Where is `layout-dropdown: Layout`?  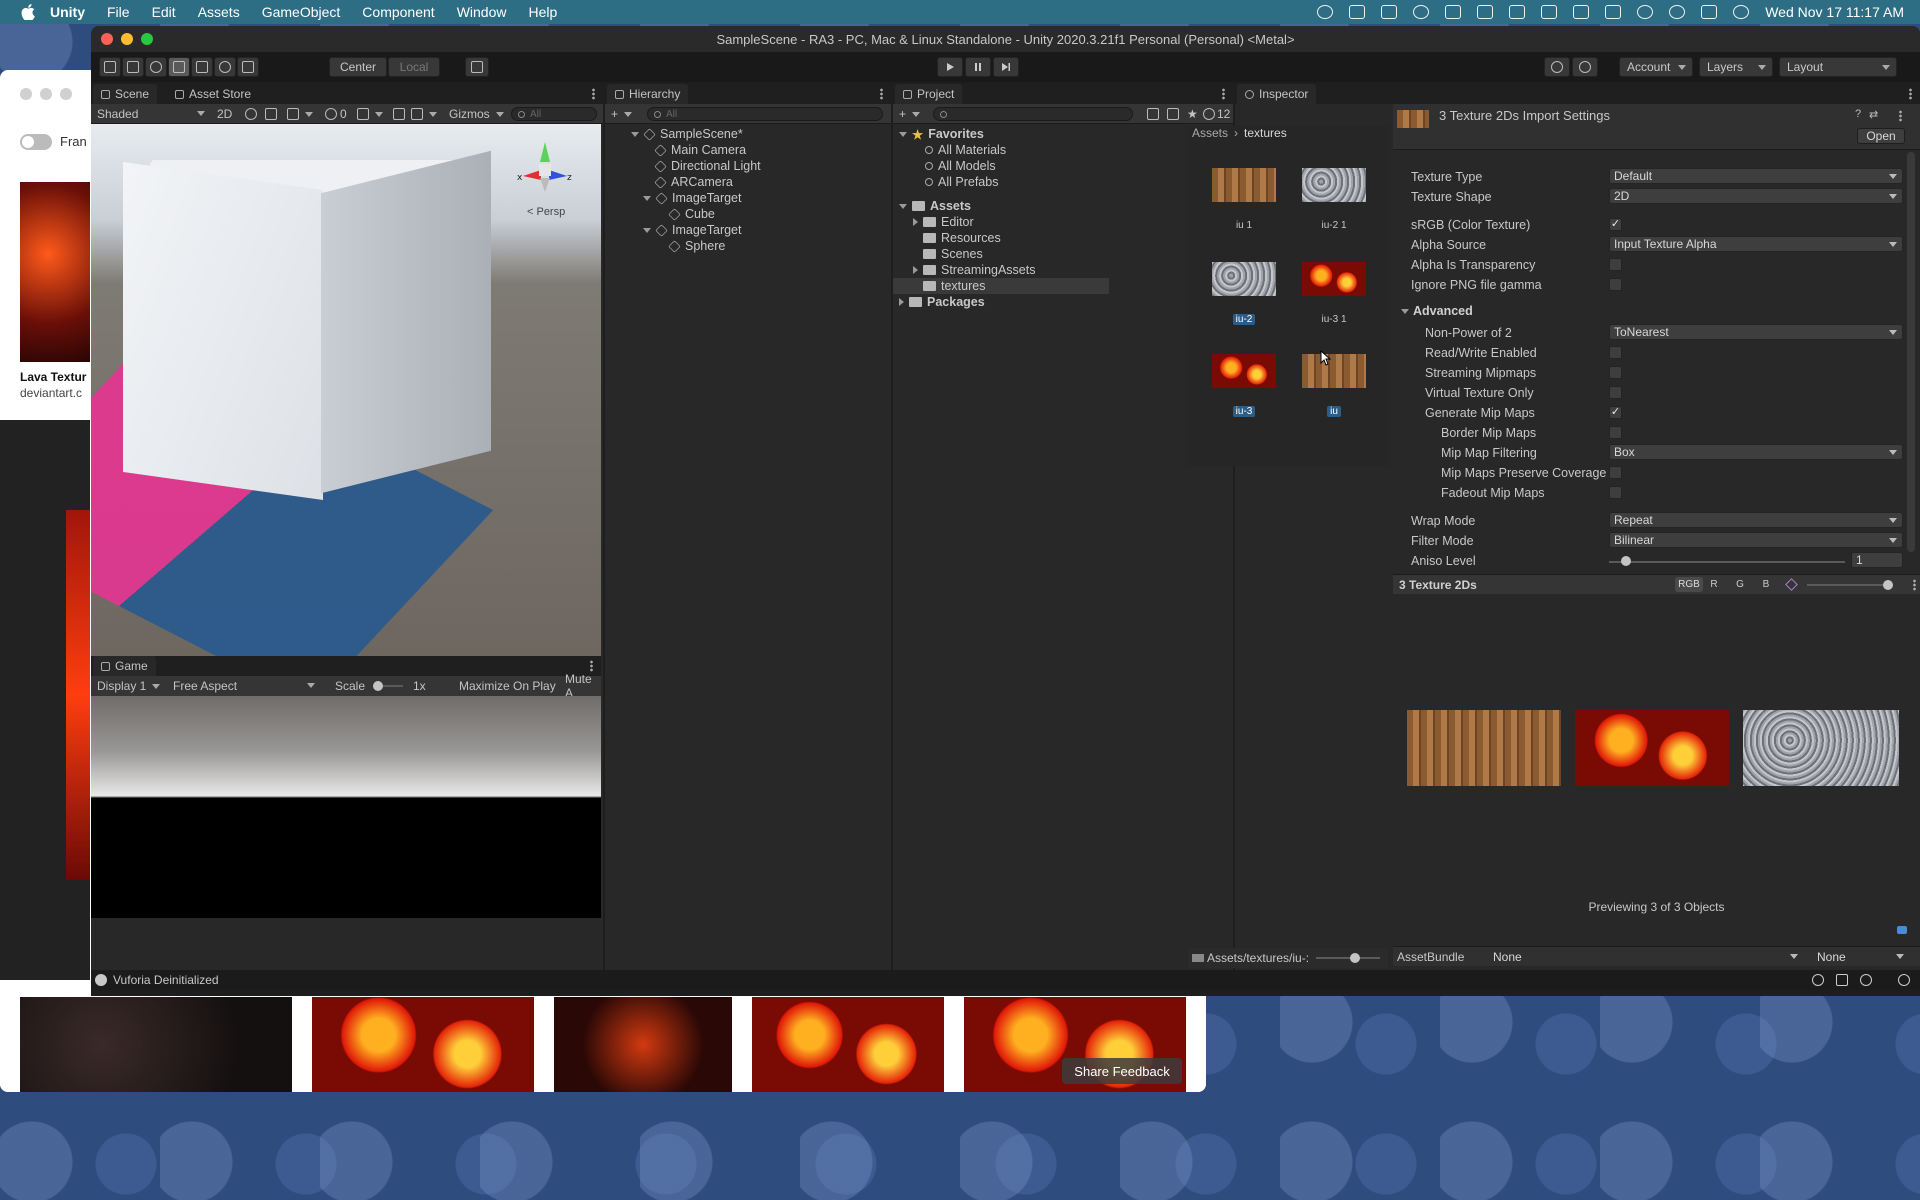 layout-dropdown: Layout is located at coordinates (1838, 67).